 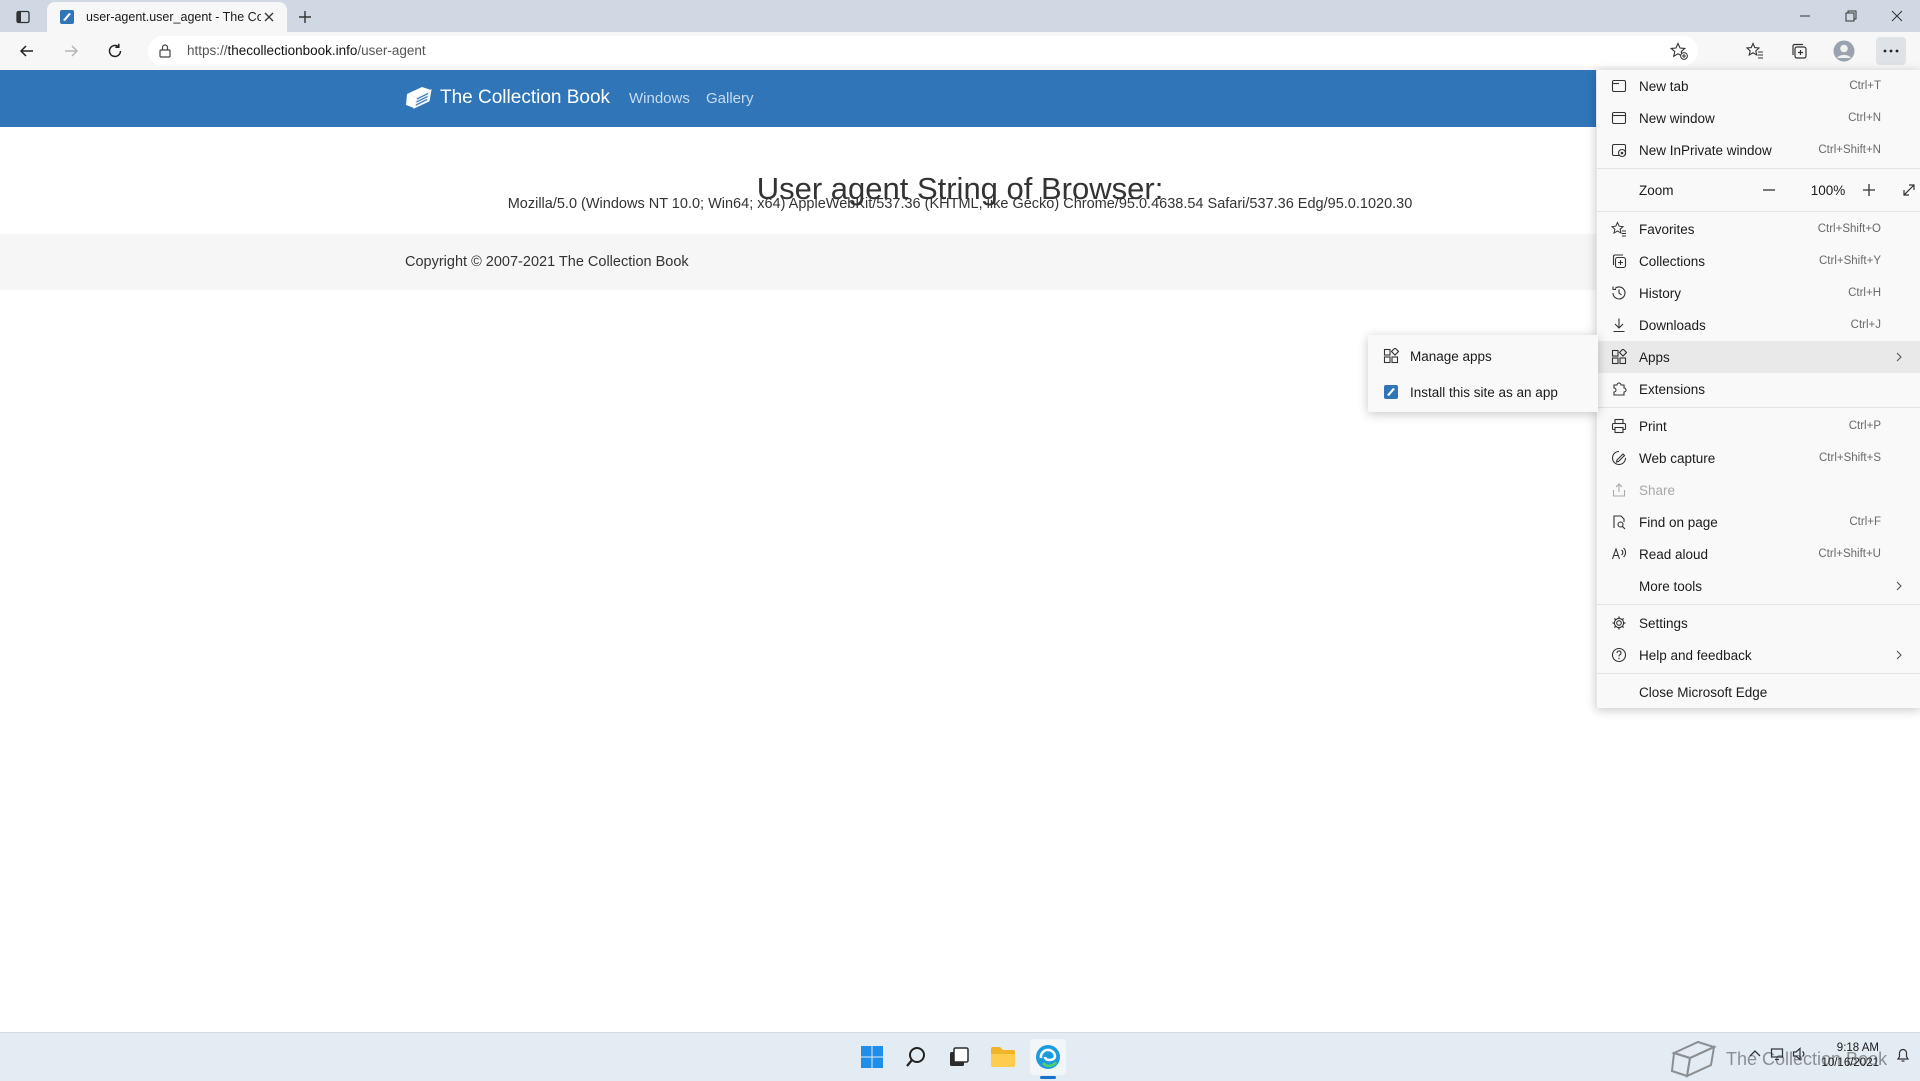 I want to click on menu-item-shortcut: Ctrl+Shift+Y, so click(x=1850, y=261).